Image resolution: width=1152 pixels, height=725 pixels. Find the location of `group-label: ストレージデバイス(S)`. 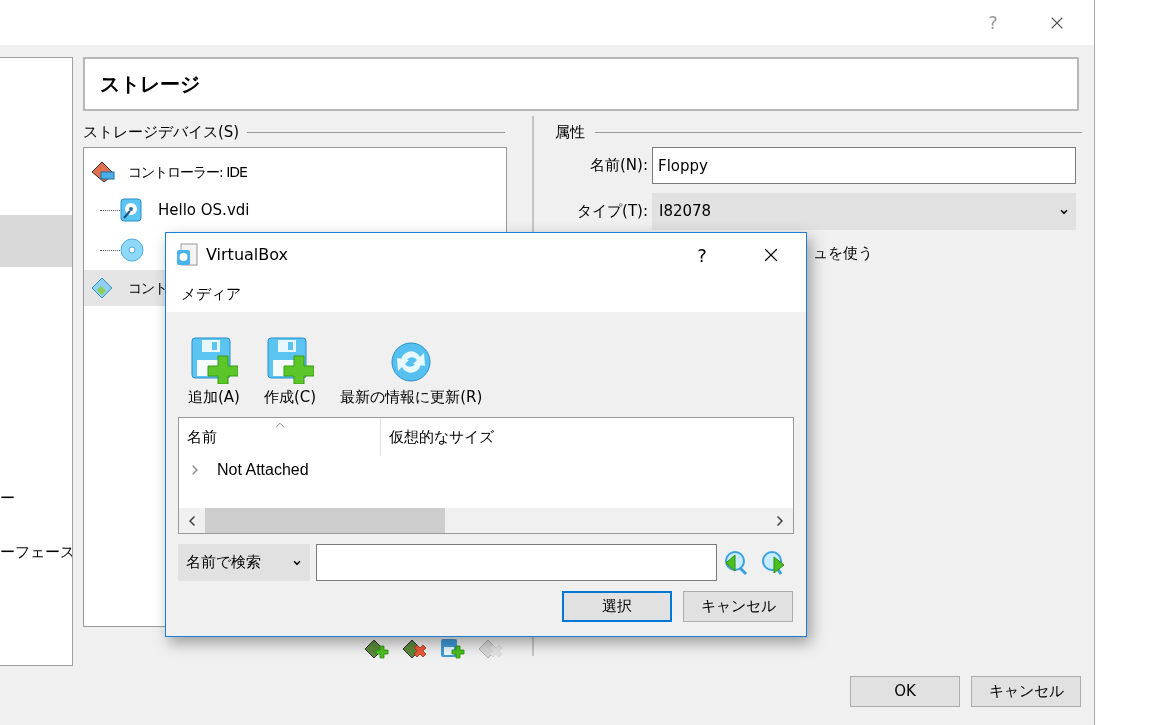

group-label: ストレージデバイス(S) is located at coordinates (161, 132).